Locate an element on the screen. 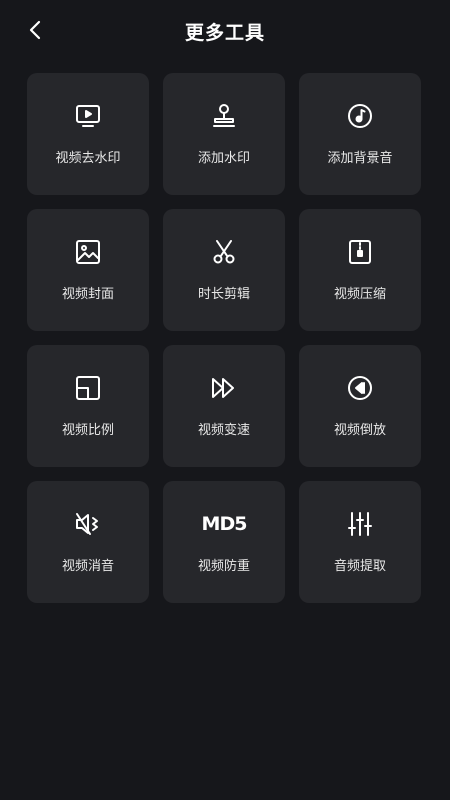 This screenshot has width=450, height=800. zip-file-icon is located at coordinates (360, 252).